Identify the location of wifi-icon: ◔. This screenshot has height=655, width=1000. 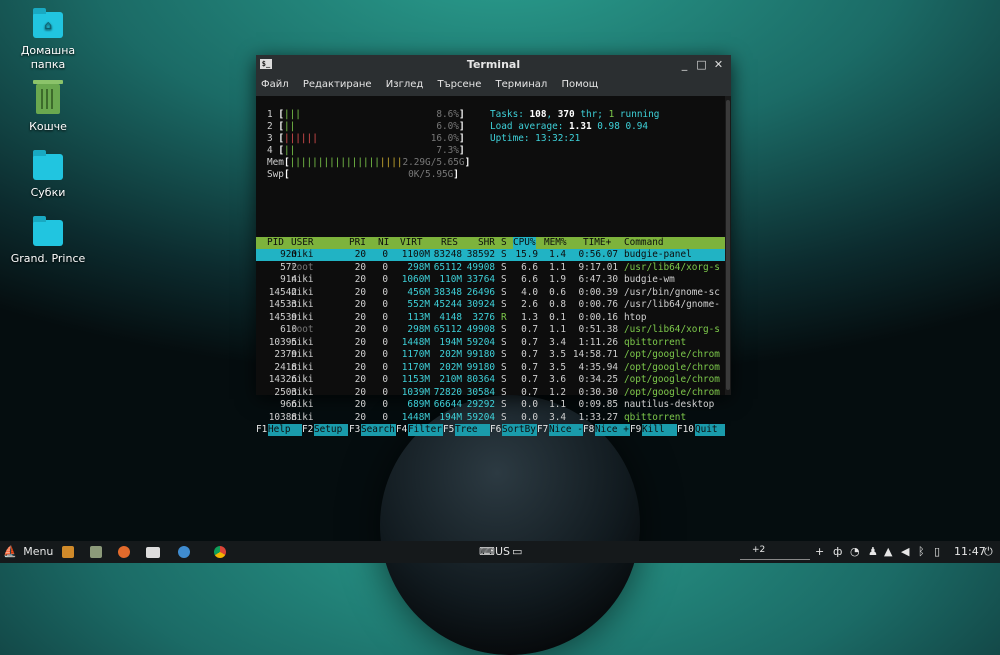
(855, 552).